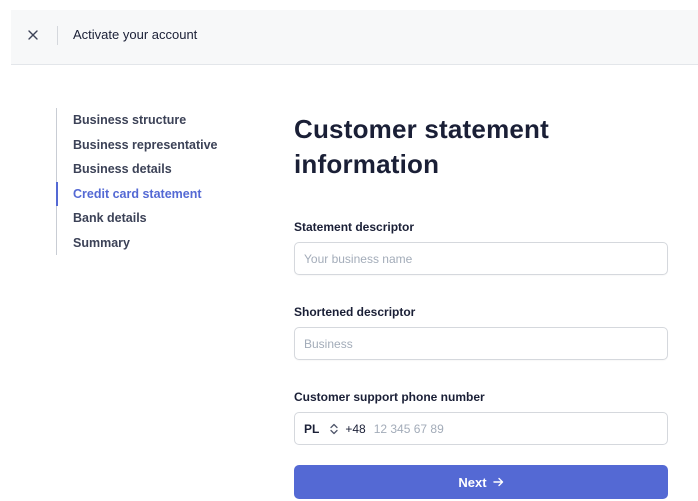 The image size is (698, 501). I want to click on chevron-up-down-icon, so click(334, 429).